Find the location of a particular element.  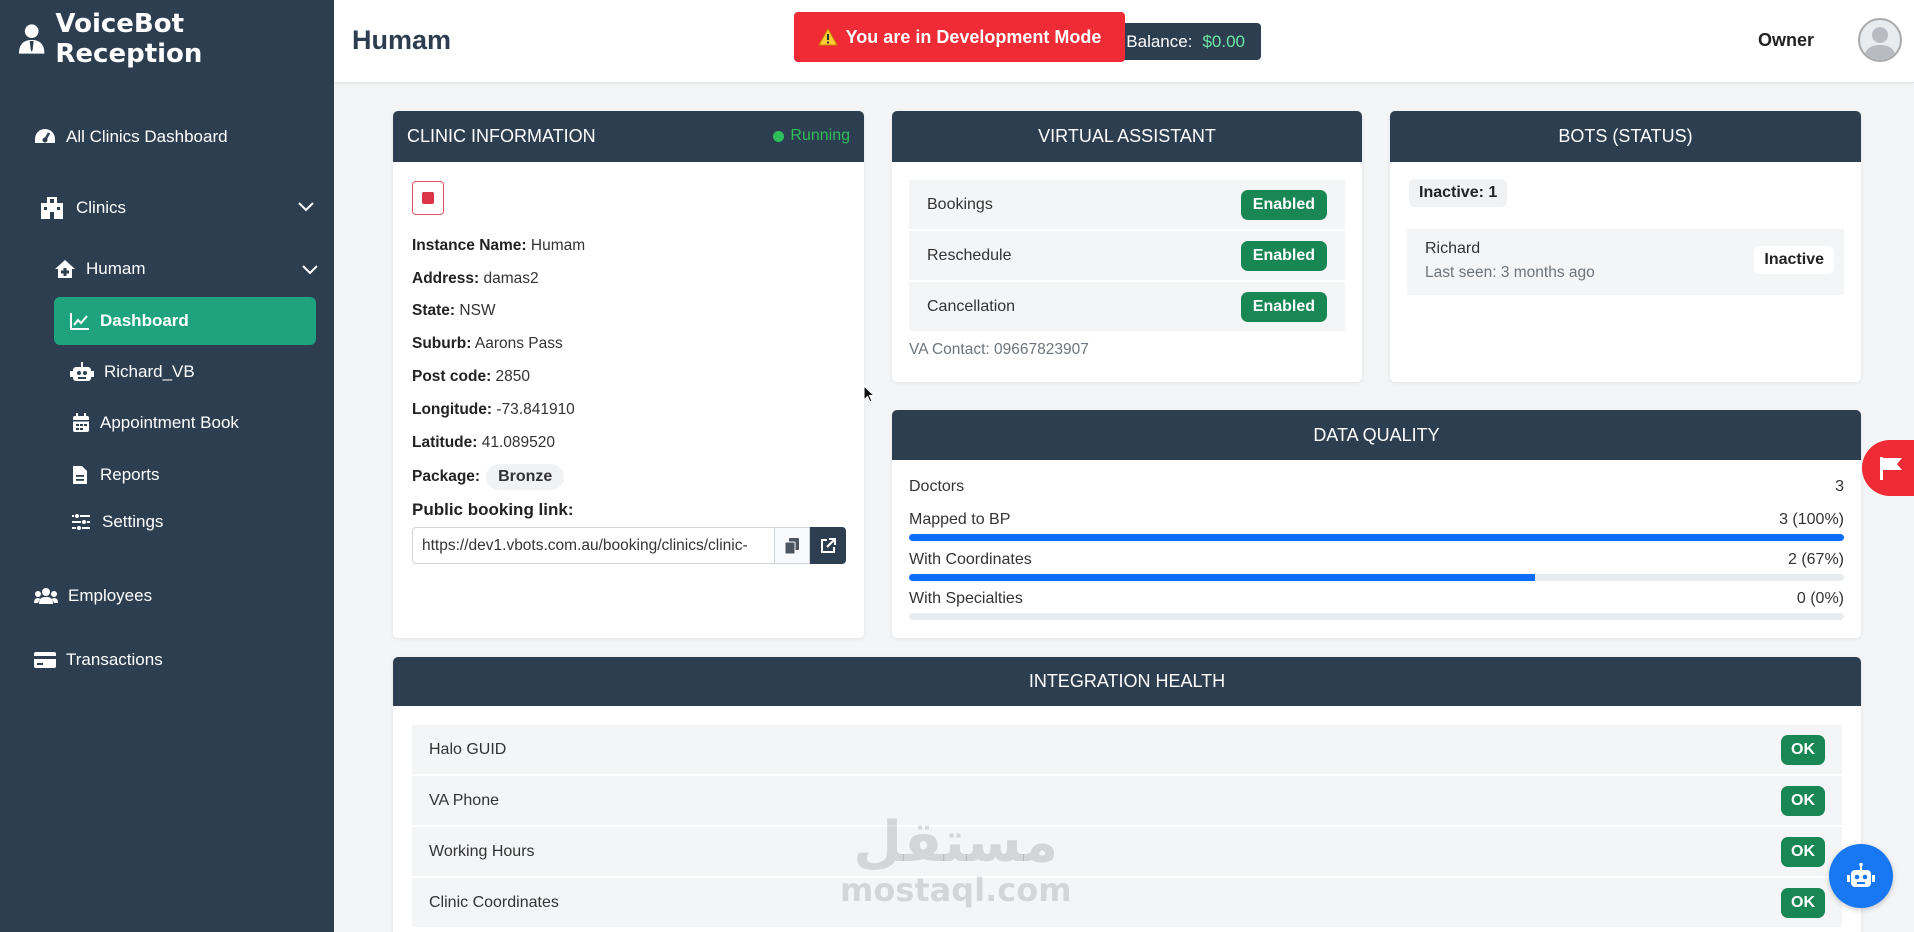

package-pill: Bronze is located at coordinates (525, 477).